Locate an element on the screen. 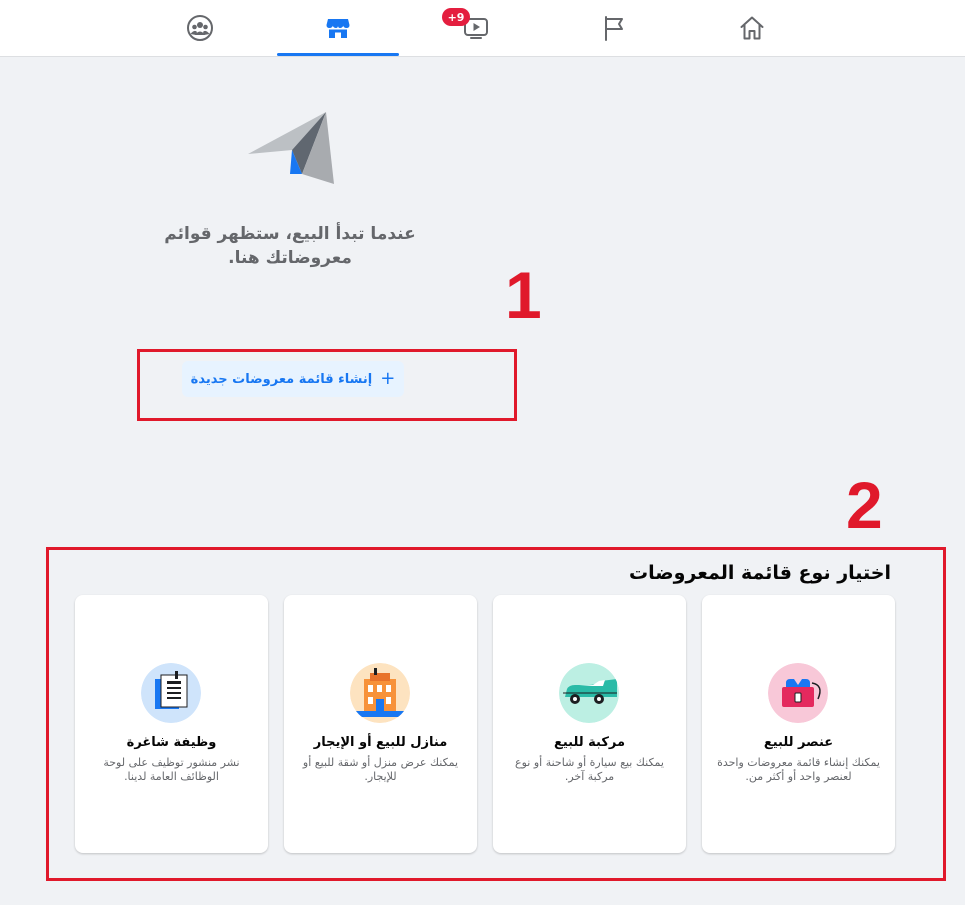  card-description: يمكنك عرض منزل أو شقة للبيع أو للإيجار. is located at coordinates (380, 769).